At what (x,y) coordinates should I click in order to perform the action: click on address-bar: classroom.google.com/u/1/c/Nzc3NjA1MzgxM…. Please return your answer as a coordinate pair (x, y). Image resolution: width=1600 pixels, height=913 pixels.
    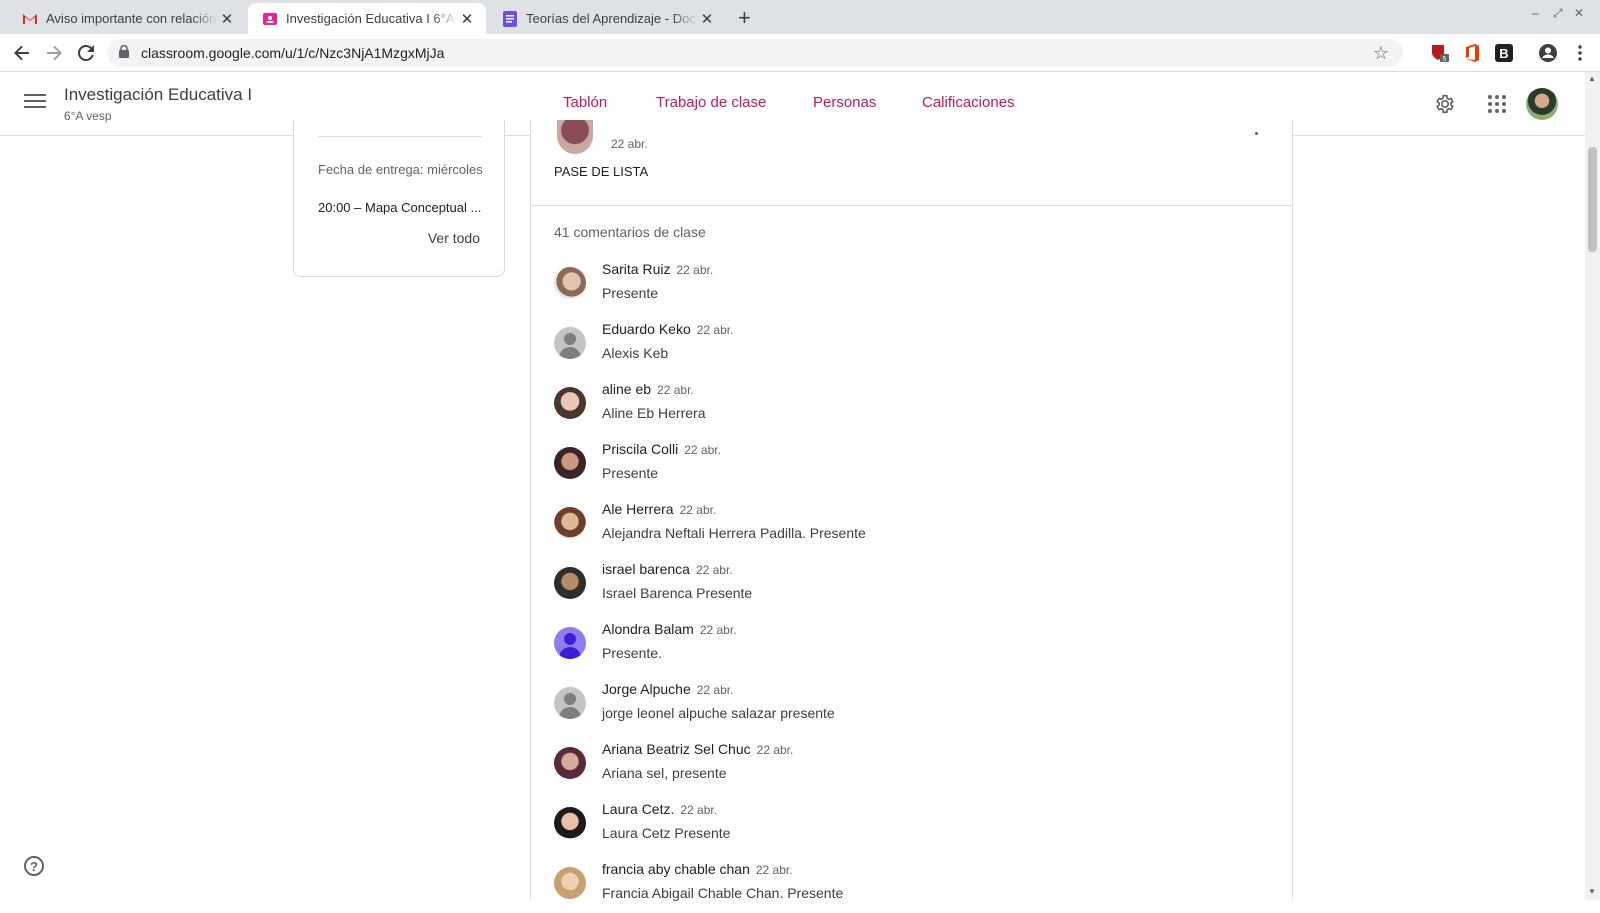
    Looking at the image, I should click on (755, 53).